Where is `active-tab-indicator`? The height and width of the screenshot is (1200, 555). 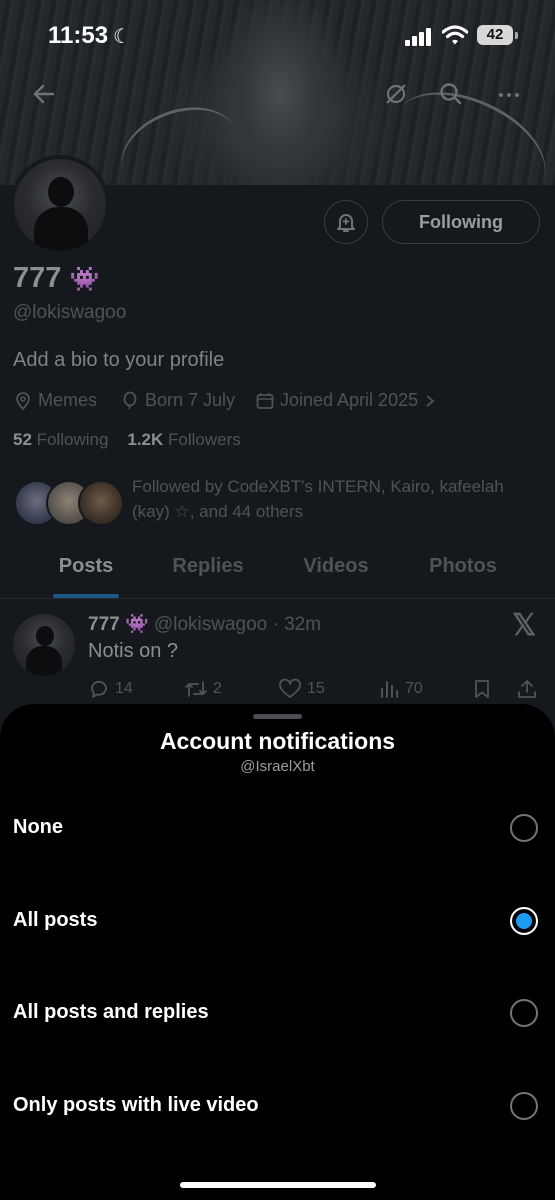 active-tab-indicator is located at coordinates (86, 596).